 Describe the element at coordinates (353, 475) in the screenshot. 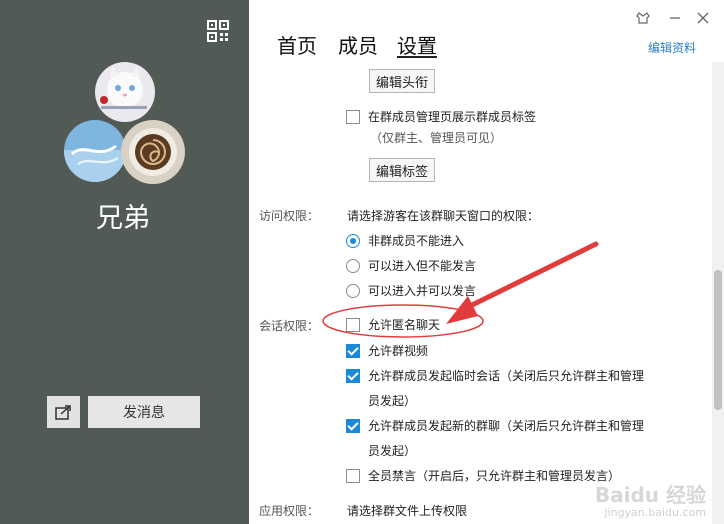

I see `mute-all-checkbox` at that location.